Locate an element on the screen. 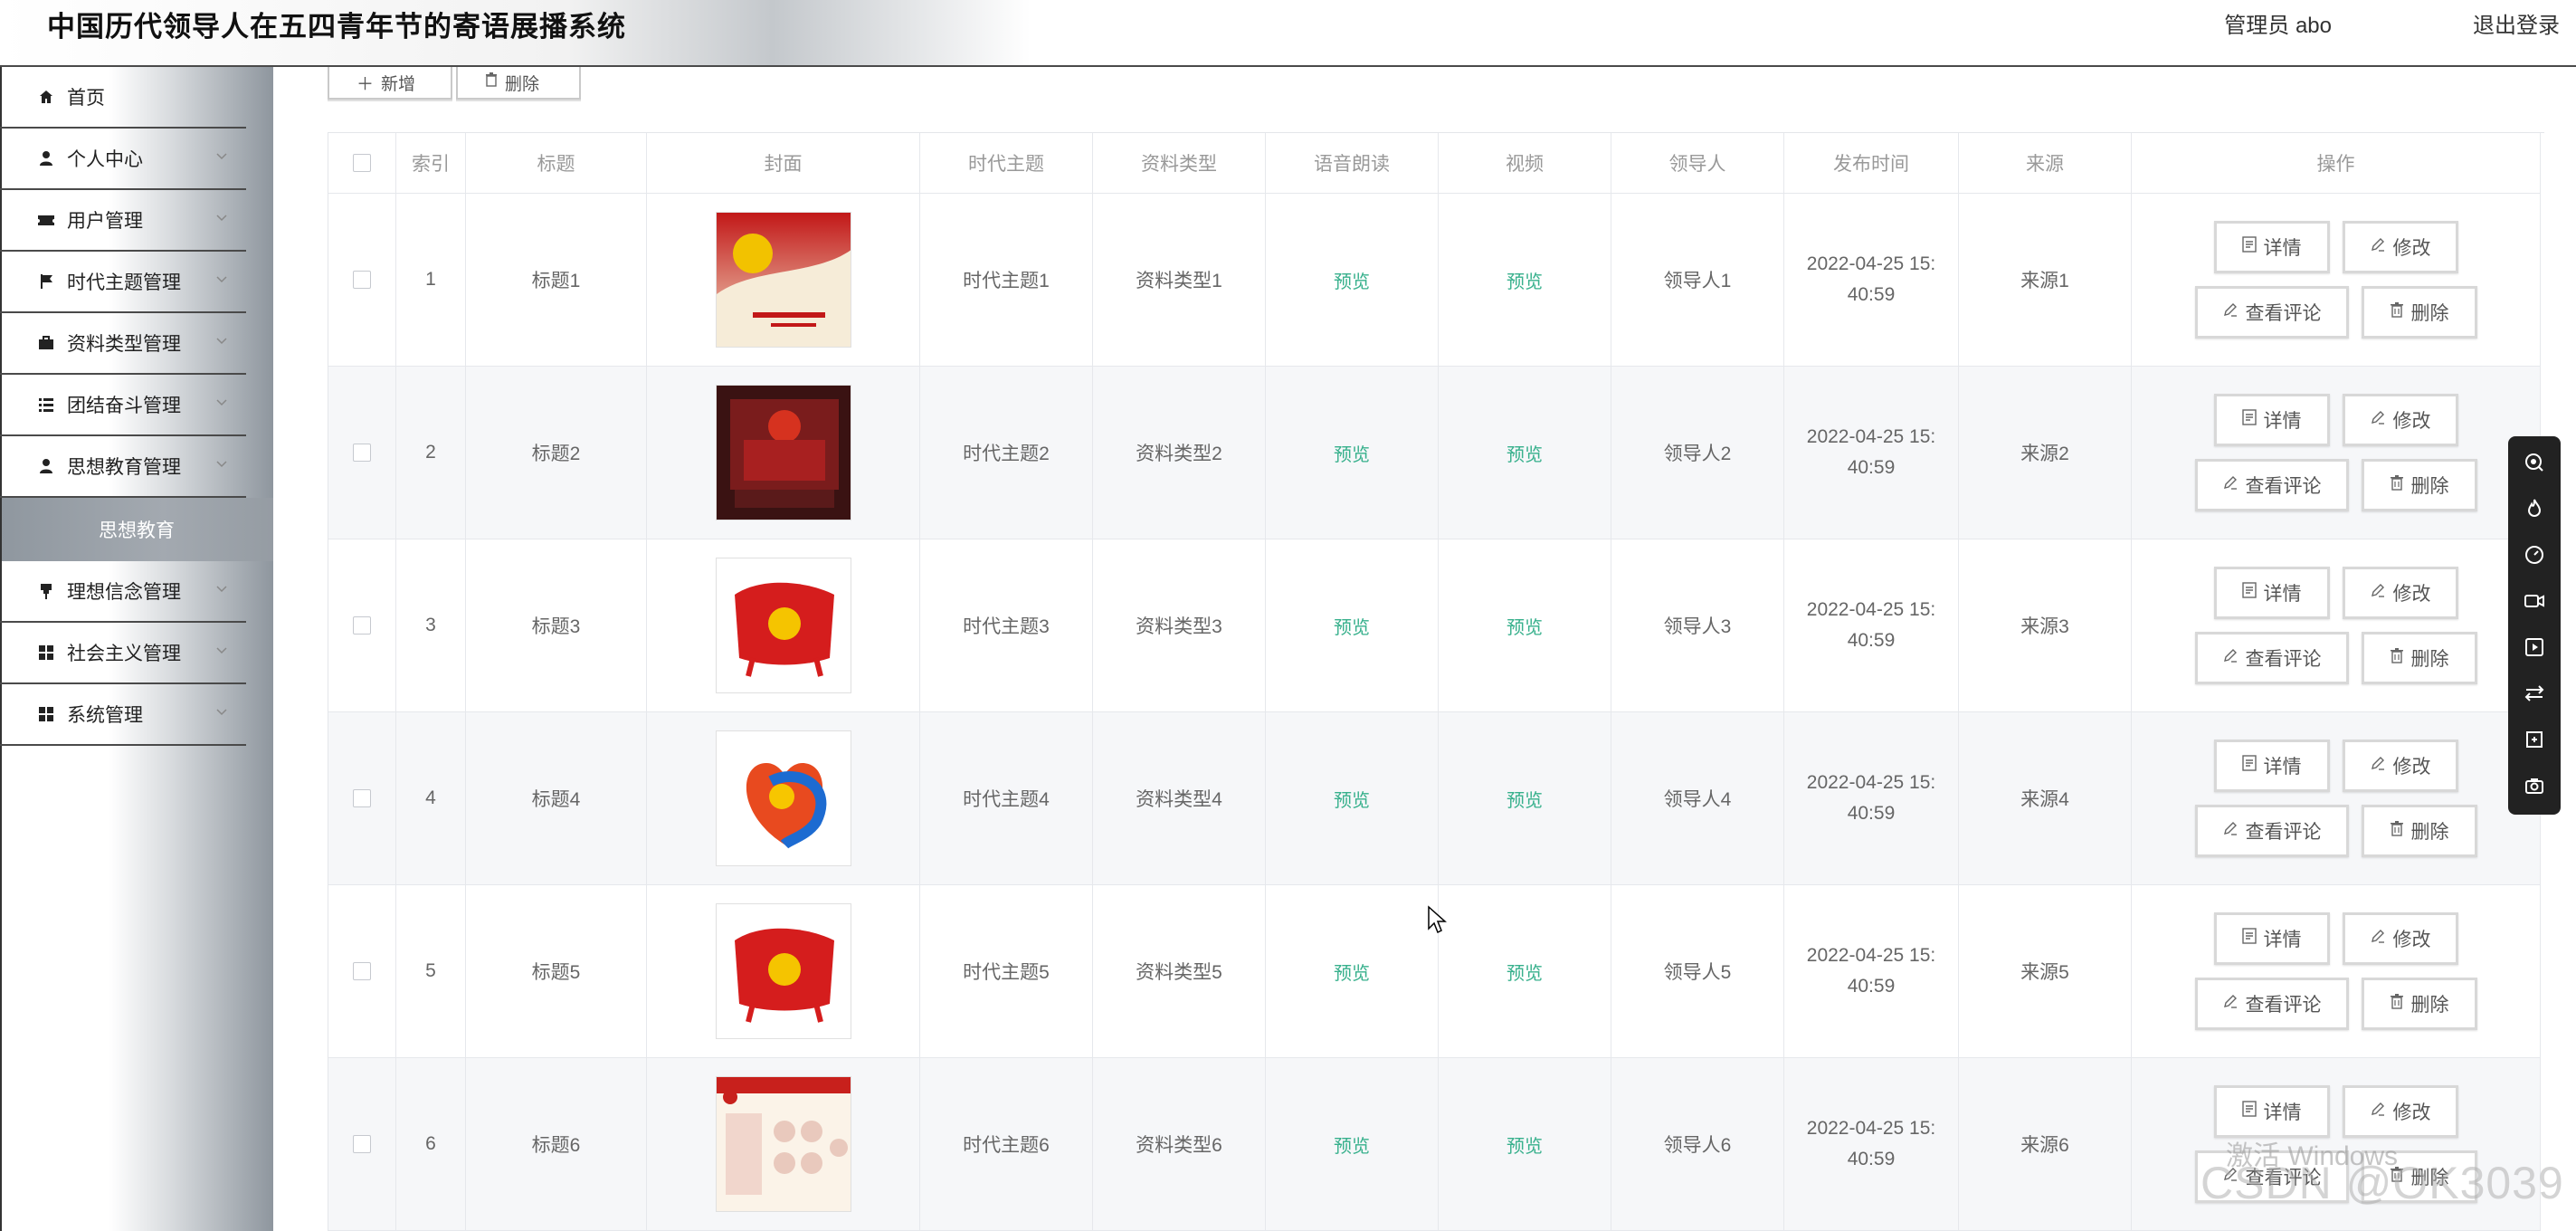  row-cover-cell is located at coordinates (784, 626).